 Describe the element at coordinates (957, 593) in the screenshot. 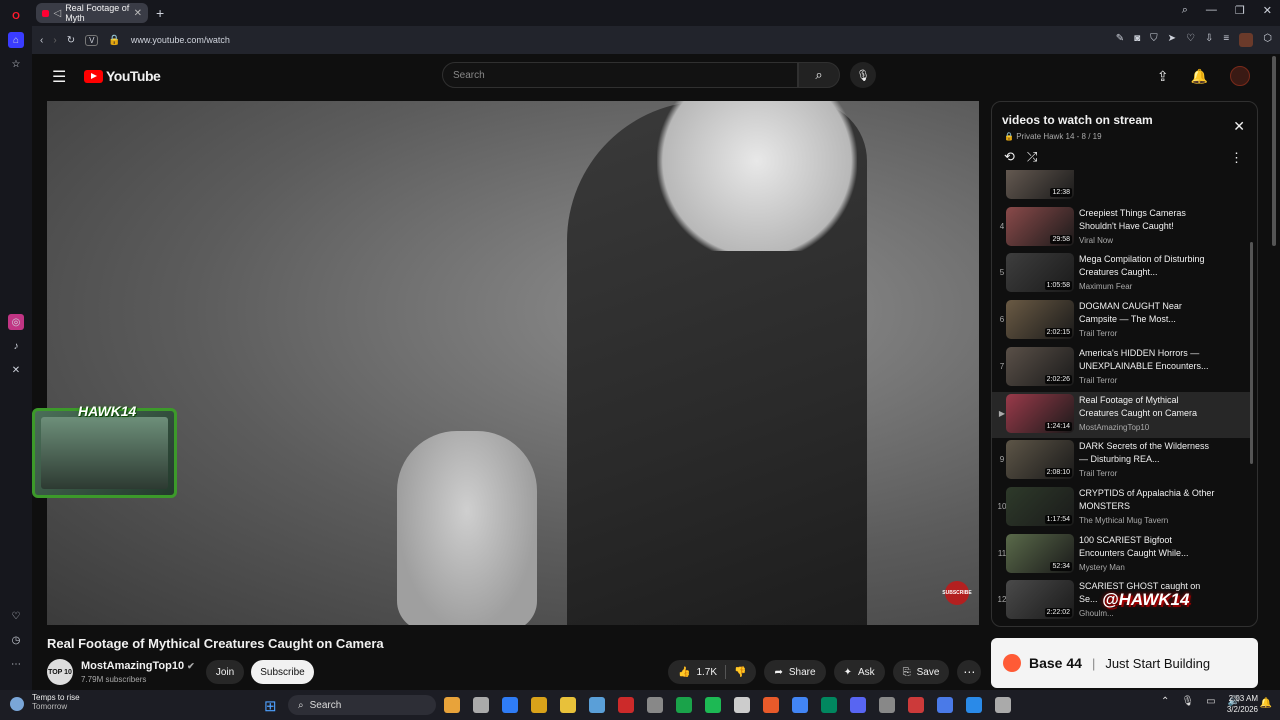

I see `channel-watermark: SUBSCRIBE` at that location.